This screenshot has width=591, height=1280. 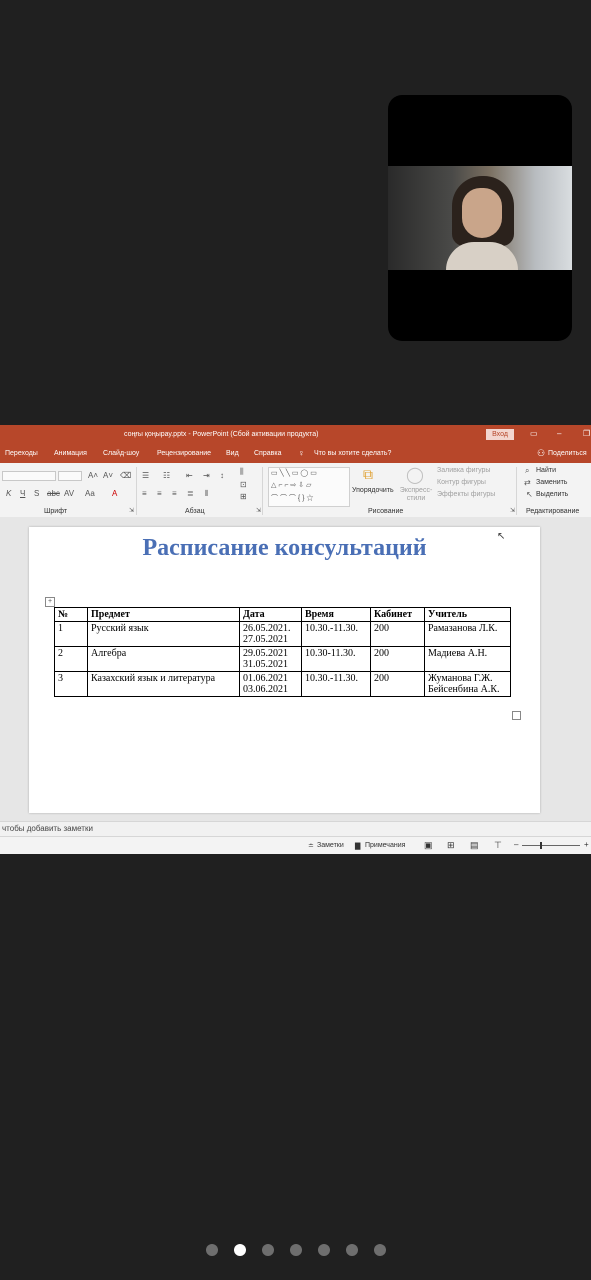 What do you see at coordinates (184, 453) in the screenshot?
I see `tab-review: Рецензирование` at bounding box center [184, 453].